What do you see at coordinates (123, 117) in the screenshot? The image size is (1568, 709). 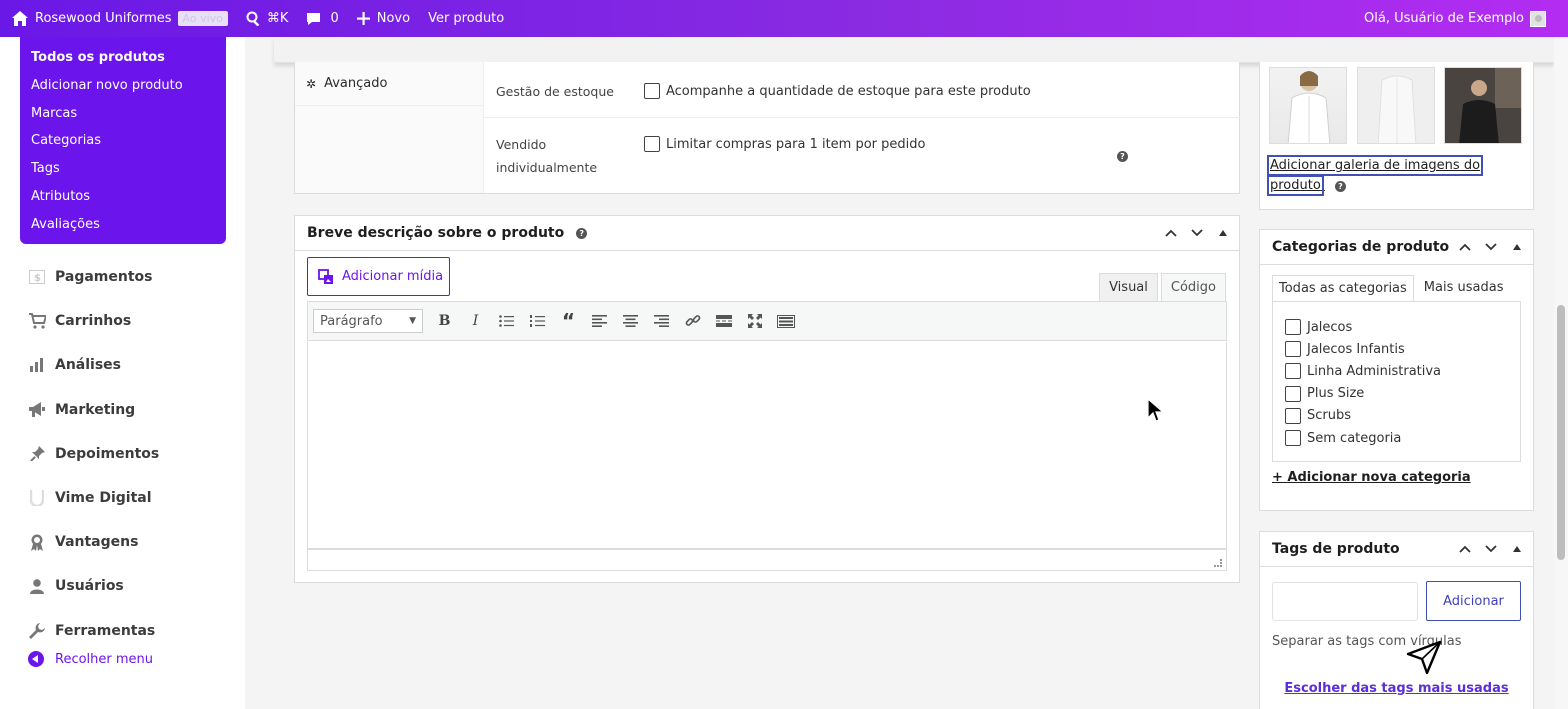 I see `submenu-item-brands: Marcas` at bounding box center [123, 117].